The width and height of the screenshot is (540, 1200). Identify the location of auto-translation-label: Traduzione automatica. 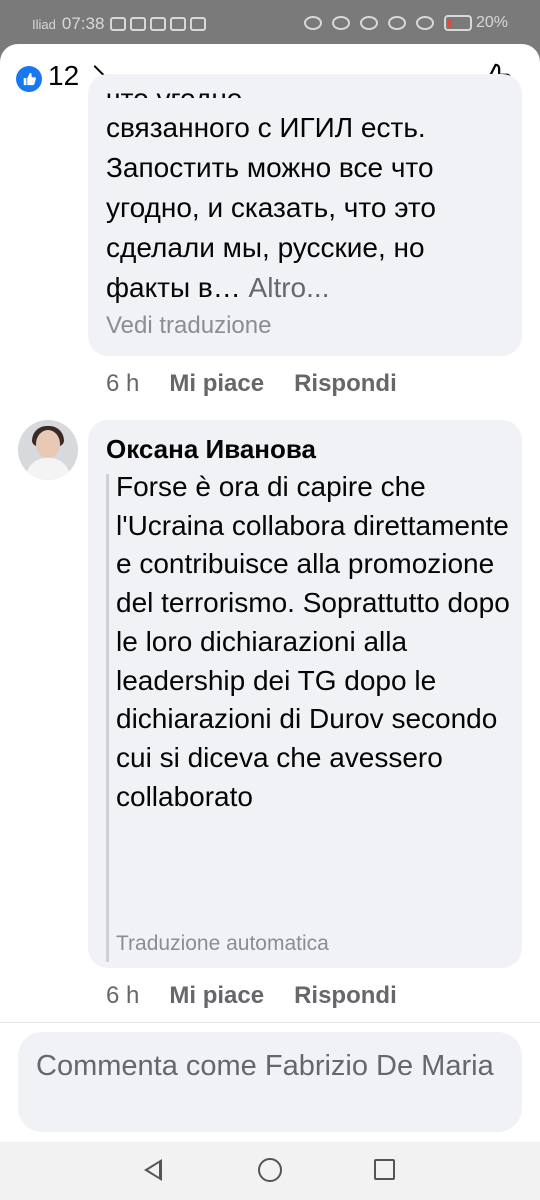
(222, 944).